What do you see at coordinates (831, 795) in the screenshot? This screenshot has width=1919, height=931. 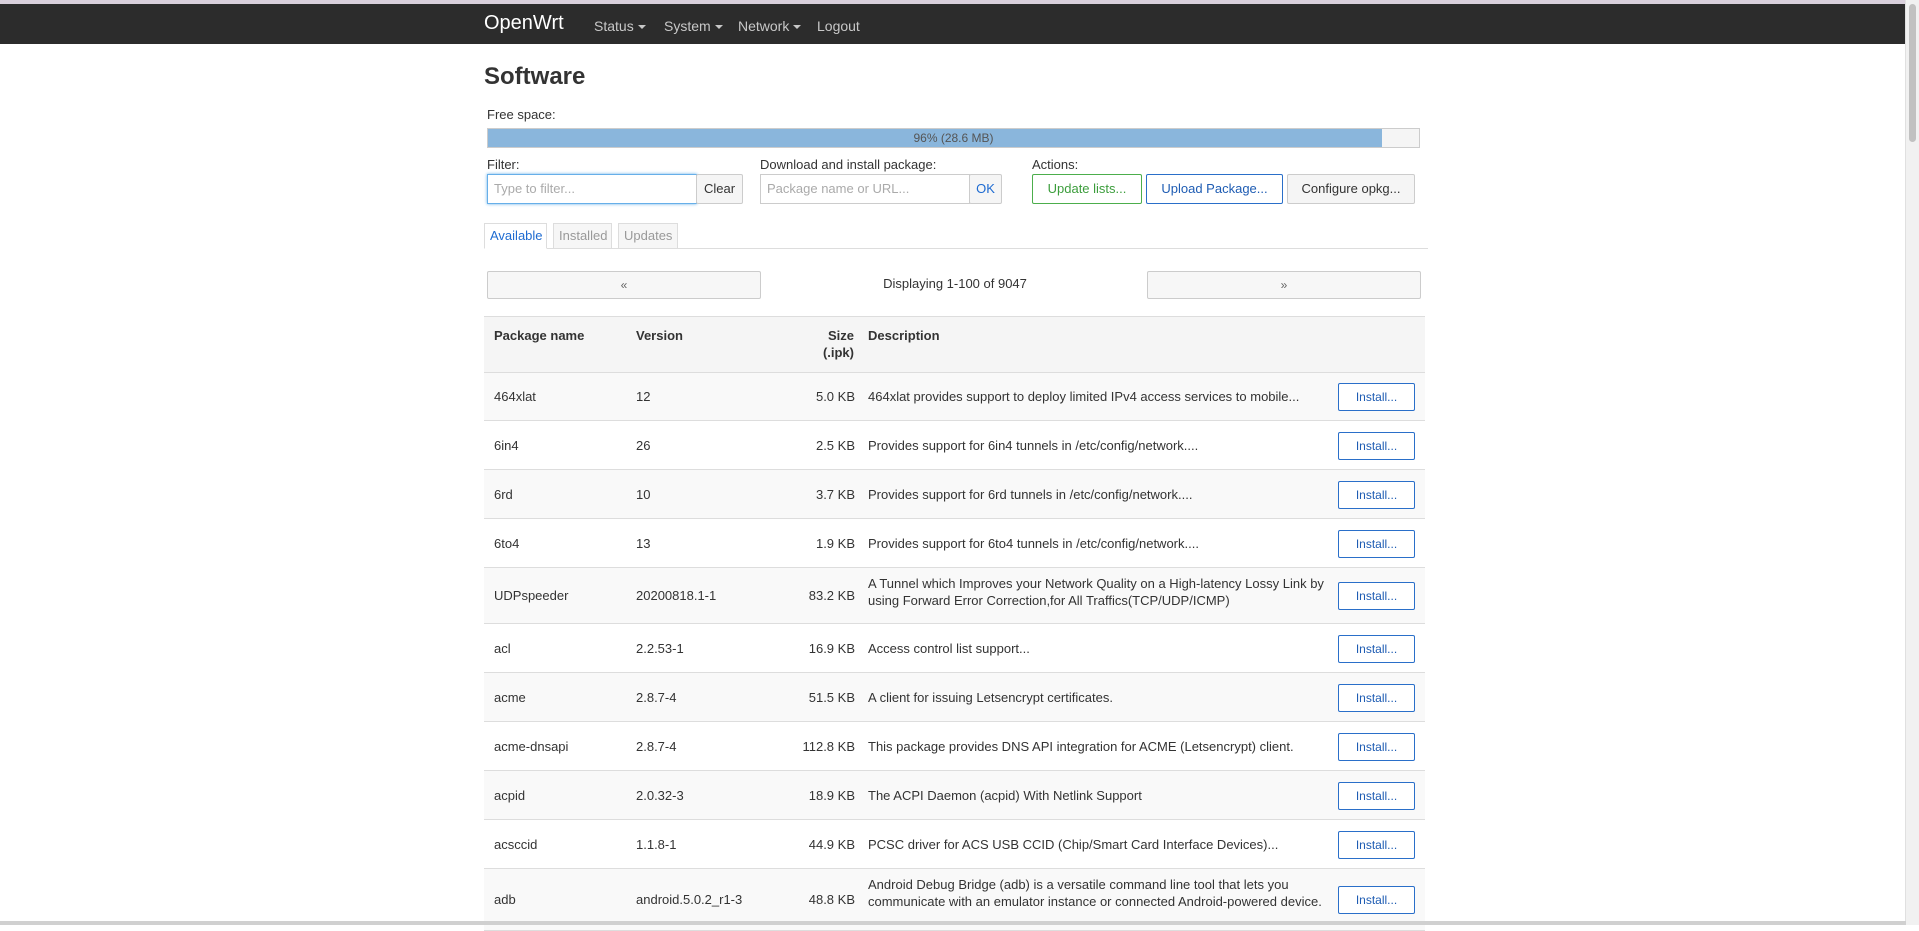 I see `size-cell: 18.9 KB` at bounding box center [831, 795].